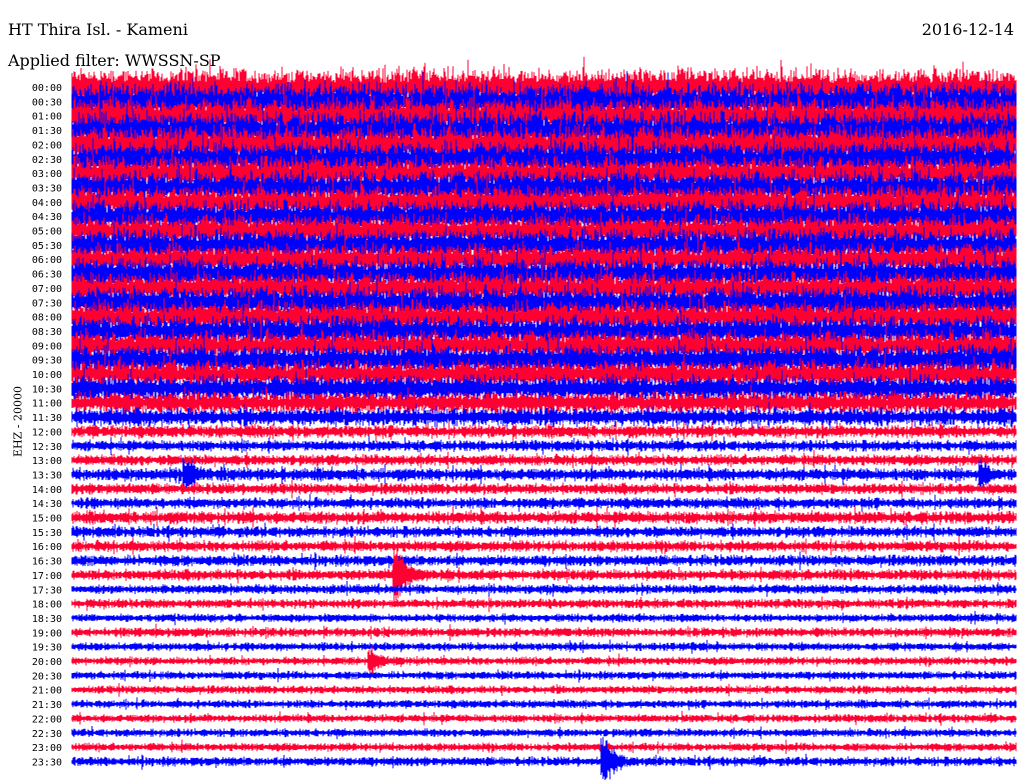 This screenshot has width=1024, height=780. Describe the element at coordinates (114, 60) in the screenshot. I see `filter-label: Applied filter: WWSSN-SP` at that location.